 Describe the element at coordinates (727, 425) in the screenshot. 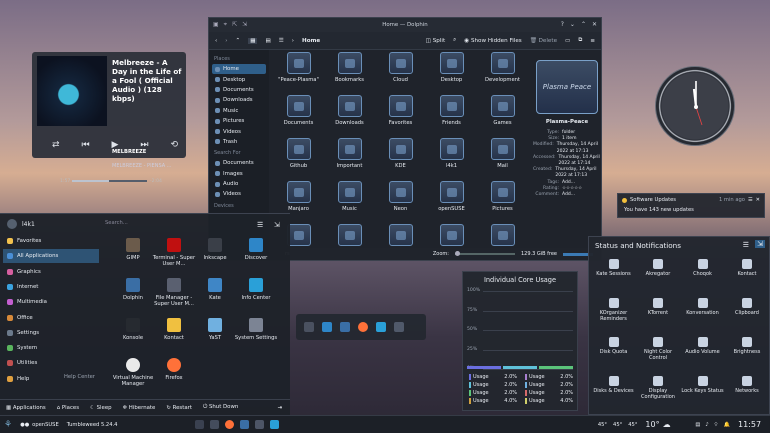

I see `notifications-icon: 🔔` at that location.